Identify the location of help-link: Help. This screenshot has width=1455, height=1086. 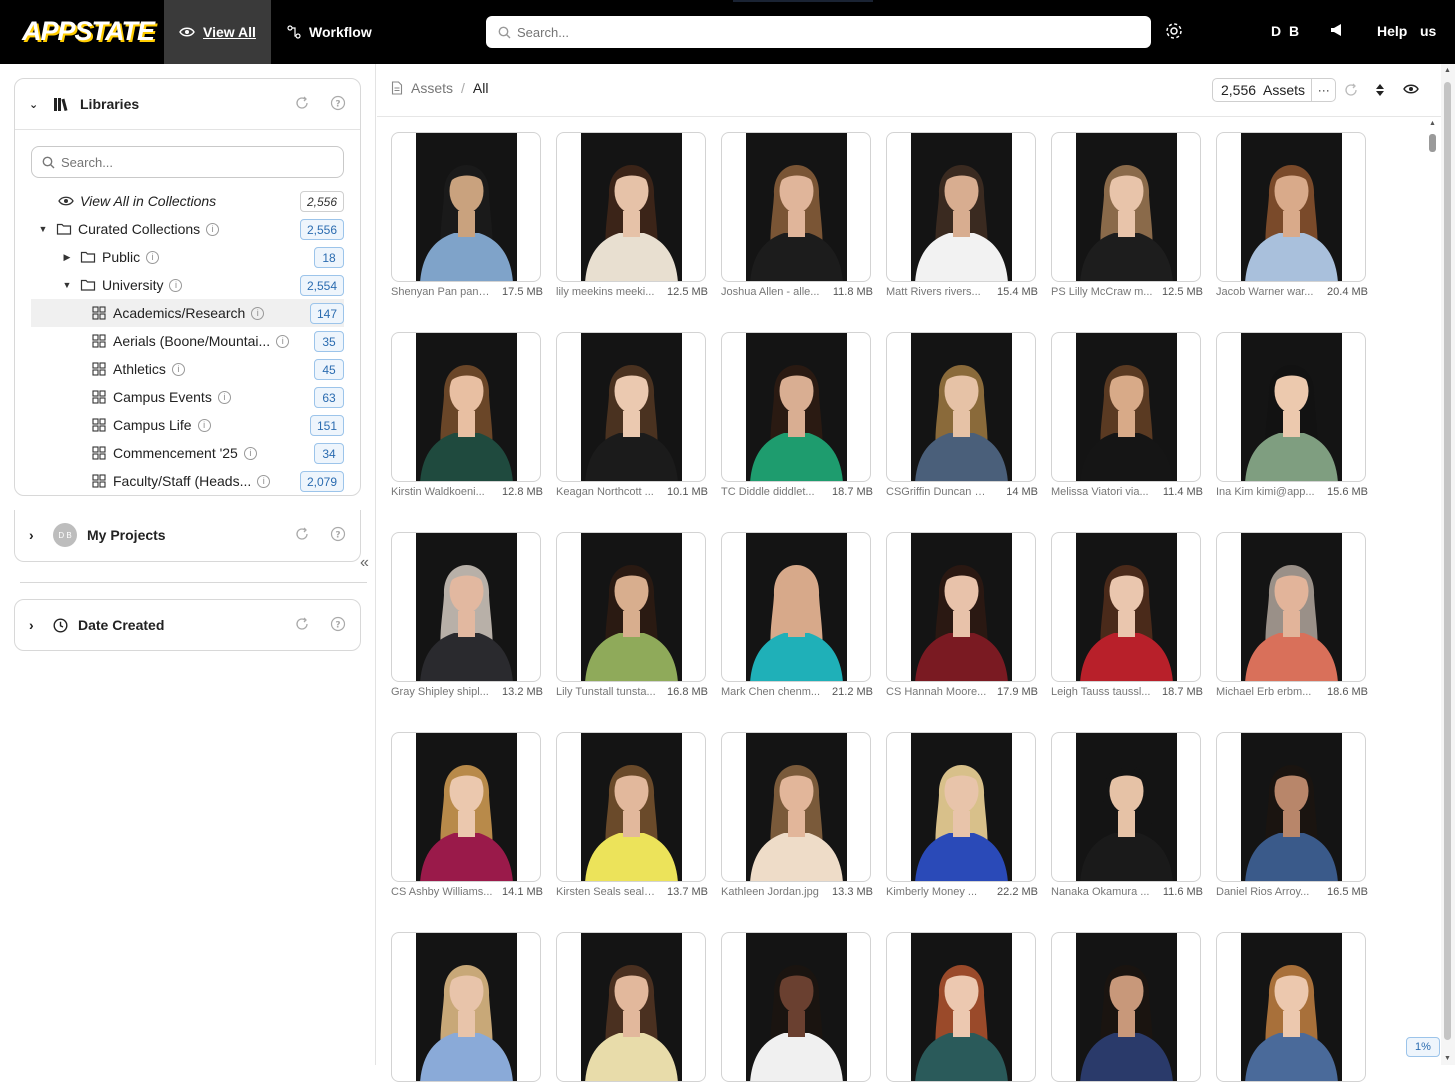
(1392, 31).